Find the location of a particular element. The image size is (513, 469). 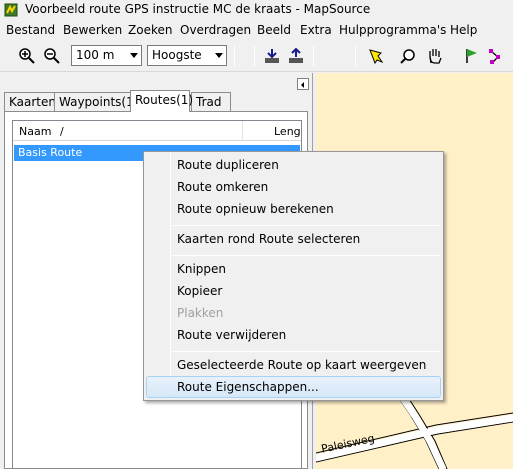

sort-indicator: / is located at coordinates (62, 131).